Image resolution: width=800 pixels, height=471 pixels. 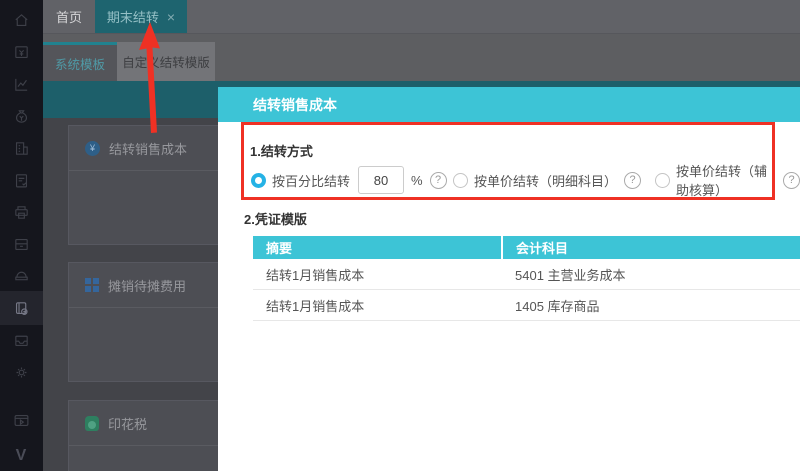 I want to click on card-stamp-tax: 印花税, so click(x=148, y=435).